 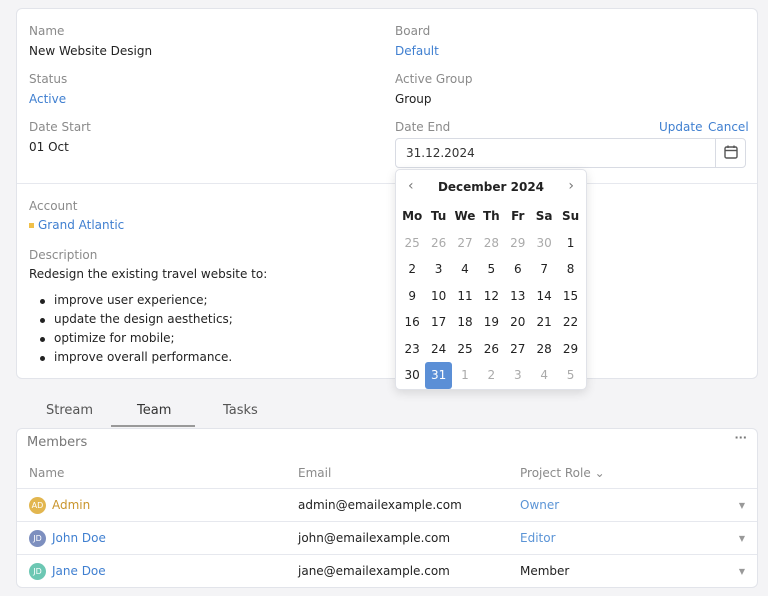 What do you see at coordinates (571, 186) in the screenshot?
I see `next-month-icon: ›` at bounding box center [571, 186].